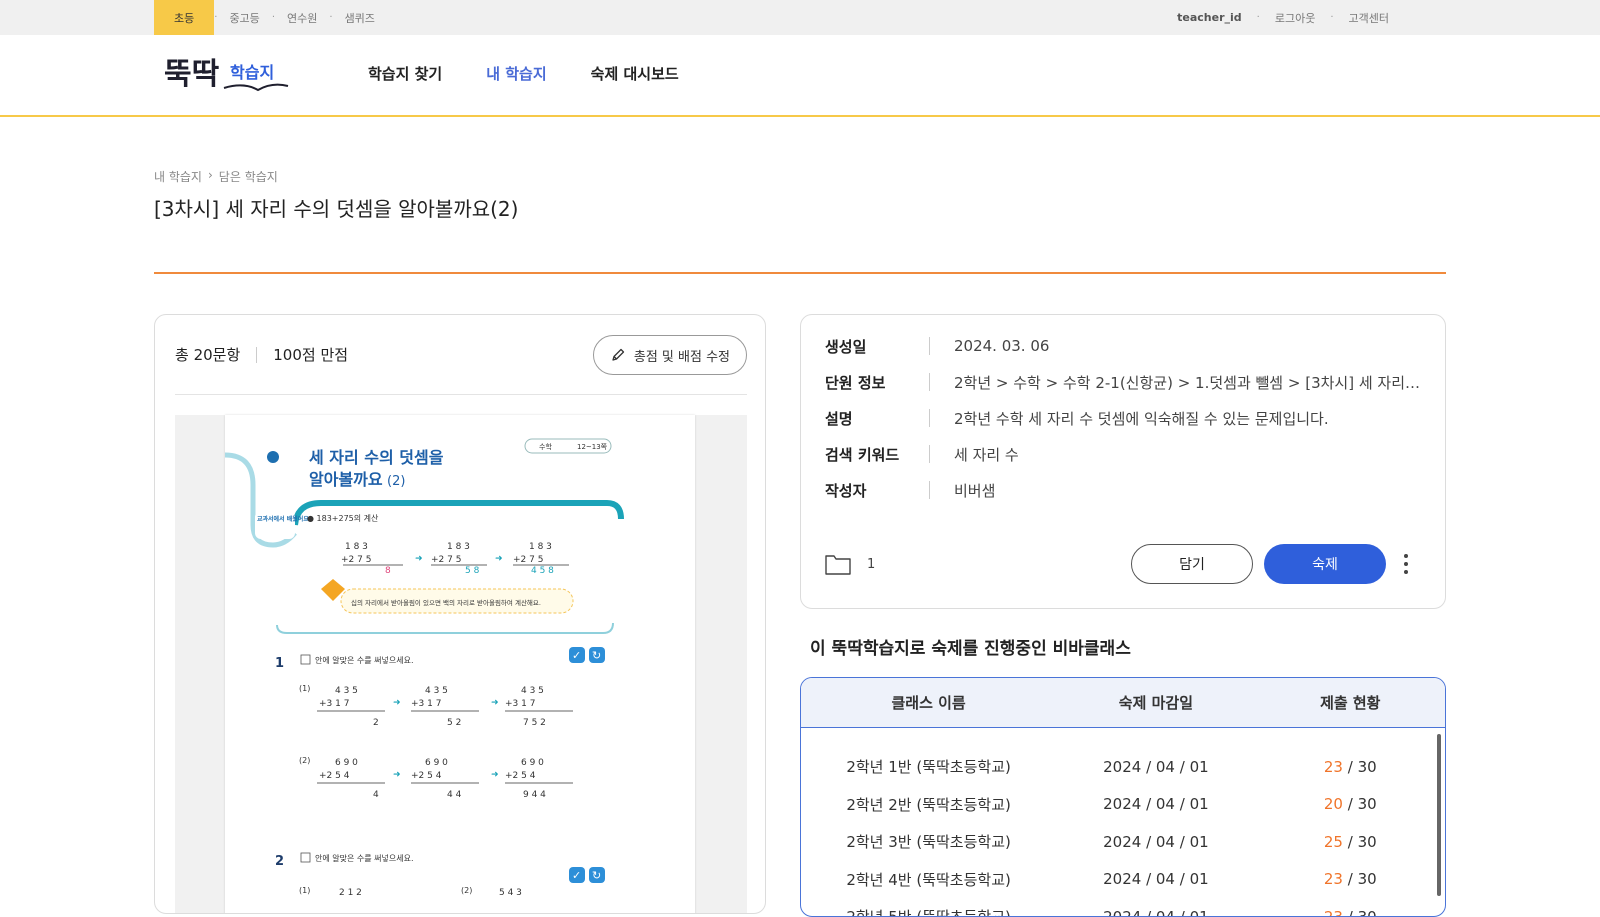 Image resolution: width=1600 pixels, height=917 pixels. Describe the element at coordinates (1209, 17) in the screenshot. I see `user-id: teacher_id` at that location.